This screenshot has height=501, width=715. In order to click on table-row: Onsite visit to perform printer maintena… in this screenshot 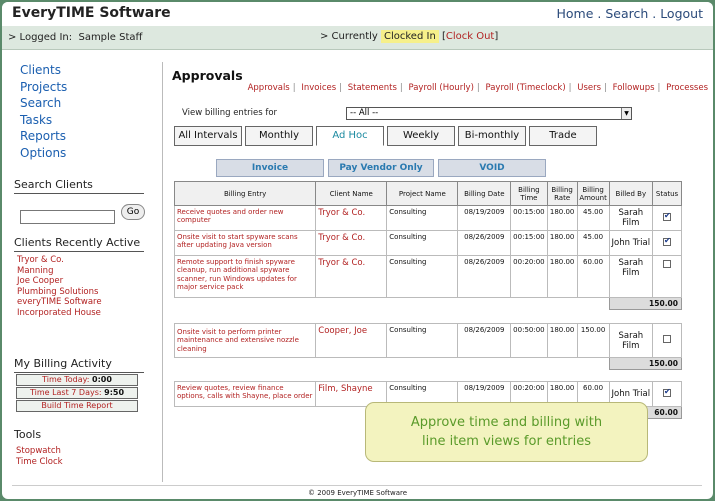, I will do `click(427, 340)`.